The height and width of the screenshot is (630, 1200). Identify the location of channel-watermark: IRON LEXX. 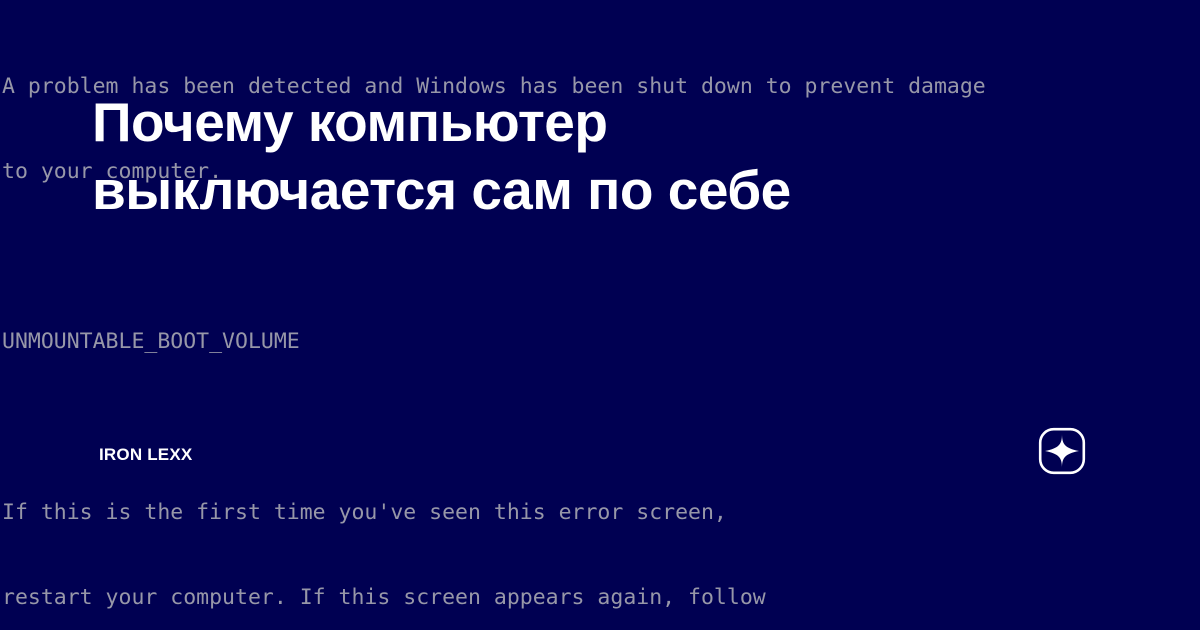
(146, 454).